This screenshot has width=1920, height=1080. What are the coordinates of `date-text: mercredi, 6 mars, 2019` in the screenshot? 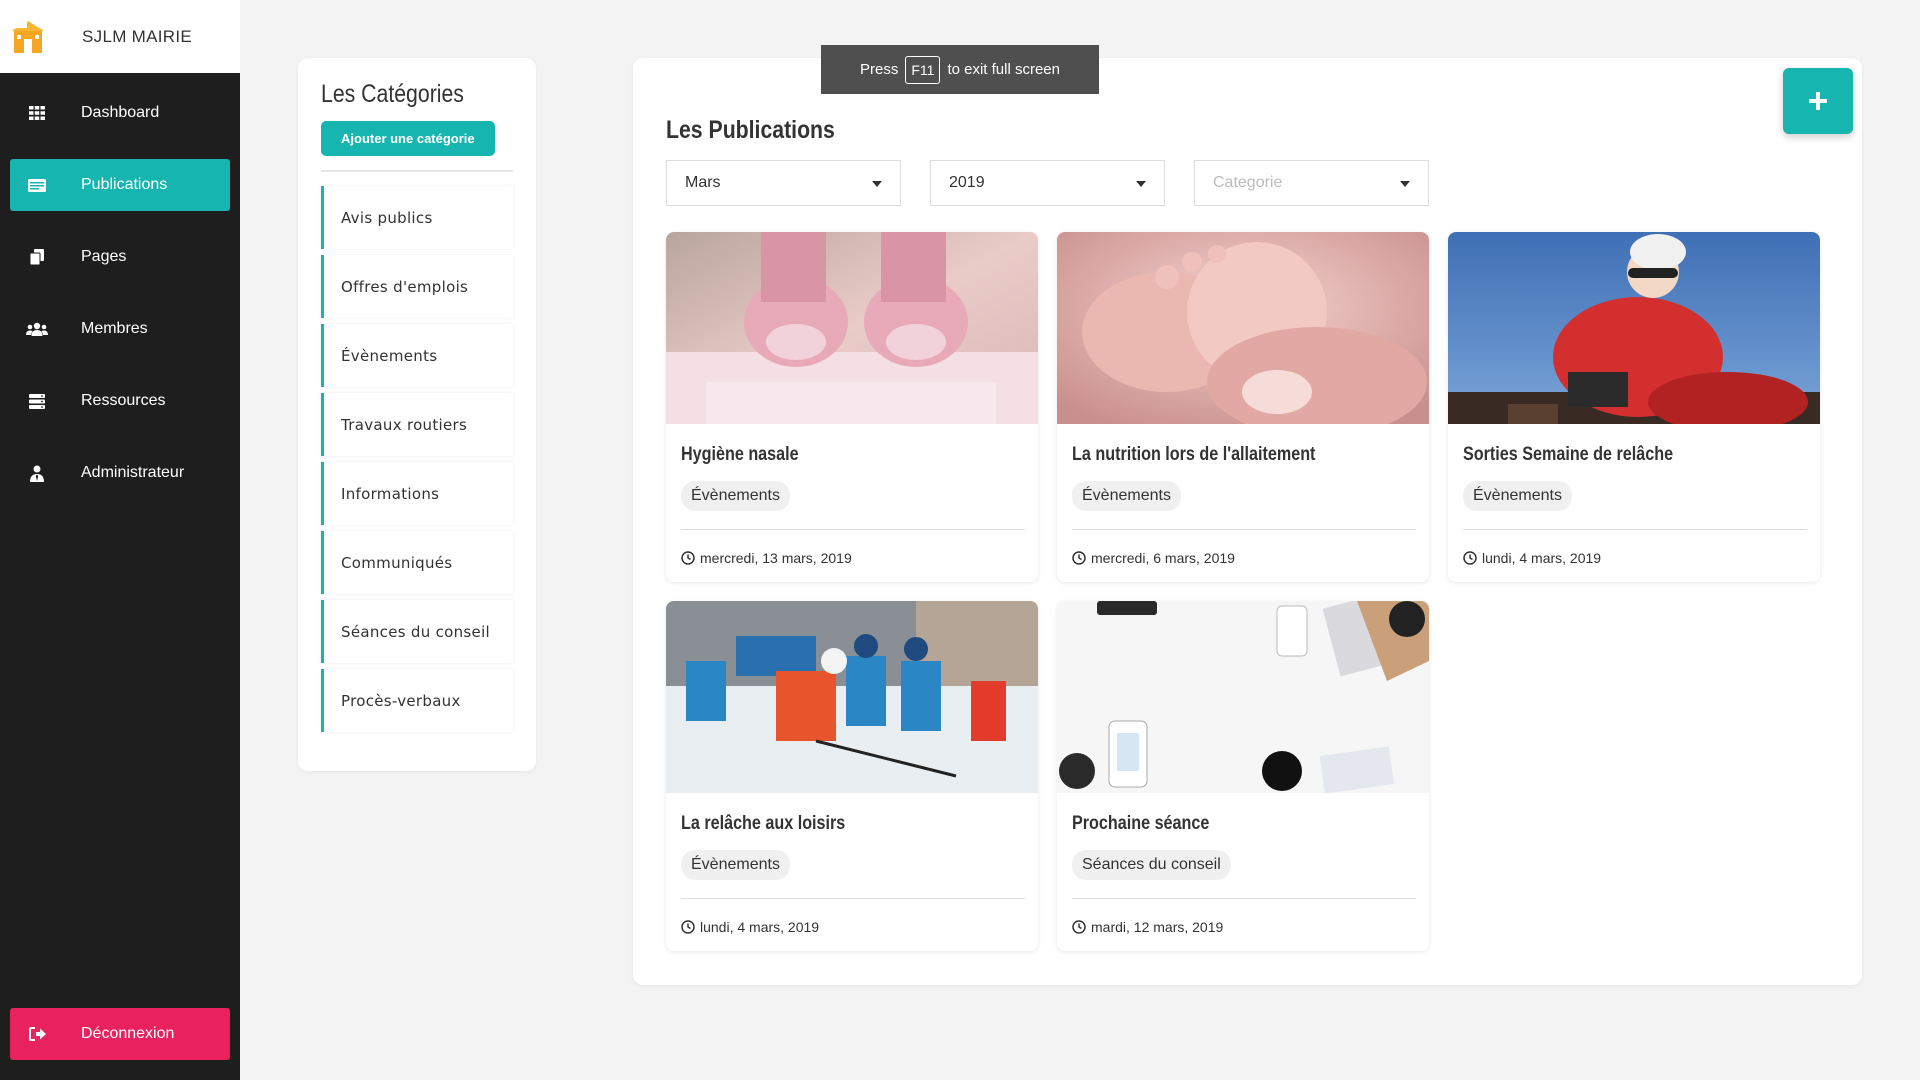 It's located at (1163, 558).